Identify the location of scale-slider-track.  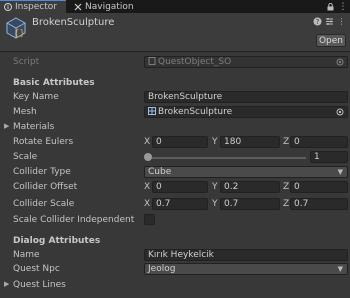
(227, 158).